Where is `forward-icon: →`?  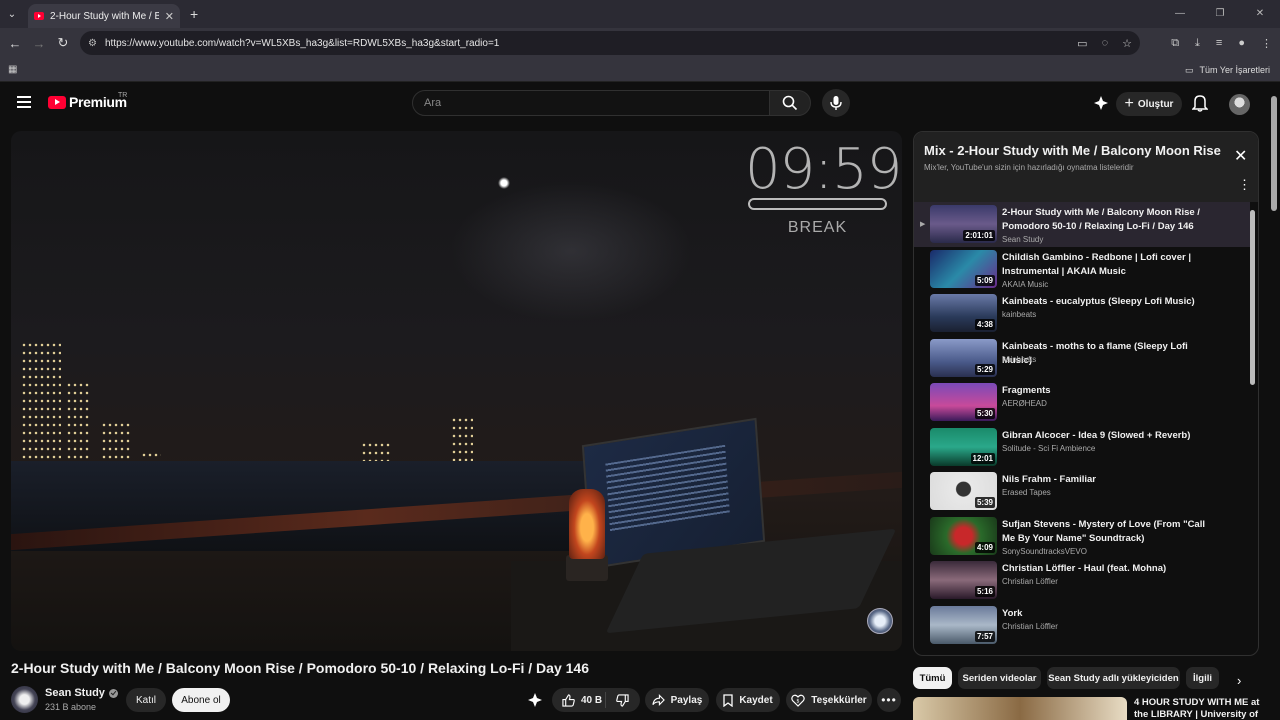
forward-icon: → is located at coordinates (39, 43).